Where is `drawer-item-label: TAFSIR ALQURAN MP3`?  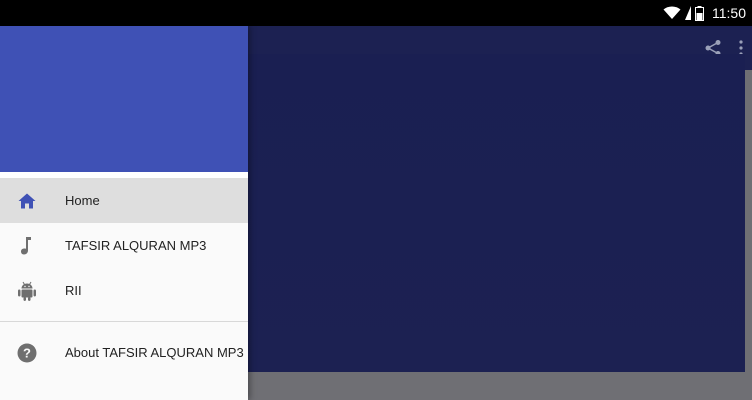
drawer-item-label: TAFSIR ALQURAN MP3 is located at coordinates (136, 245).